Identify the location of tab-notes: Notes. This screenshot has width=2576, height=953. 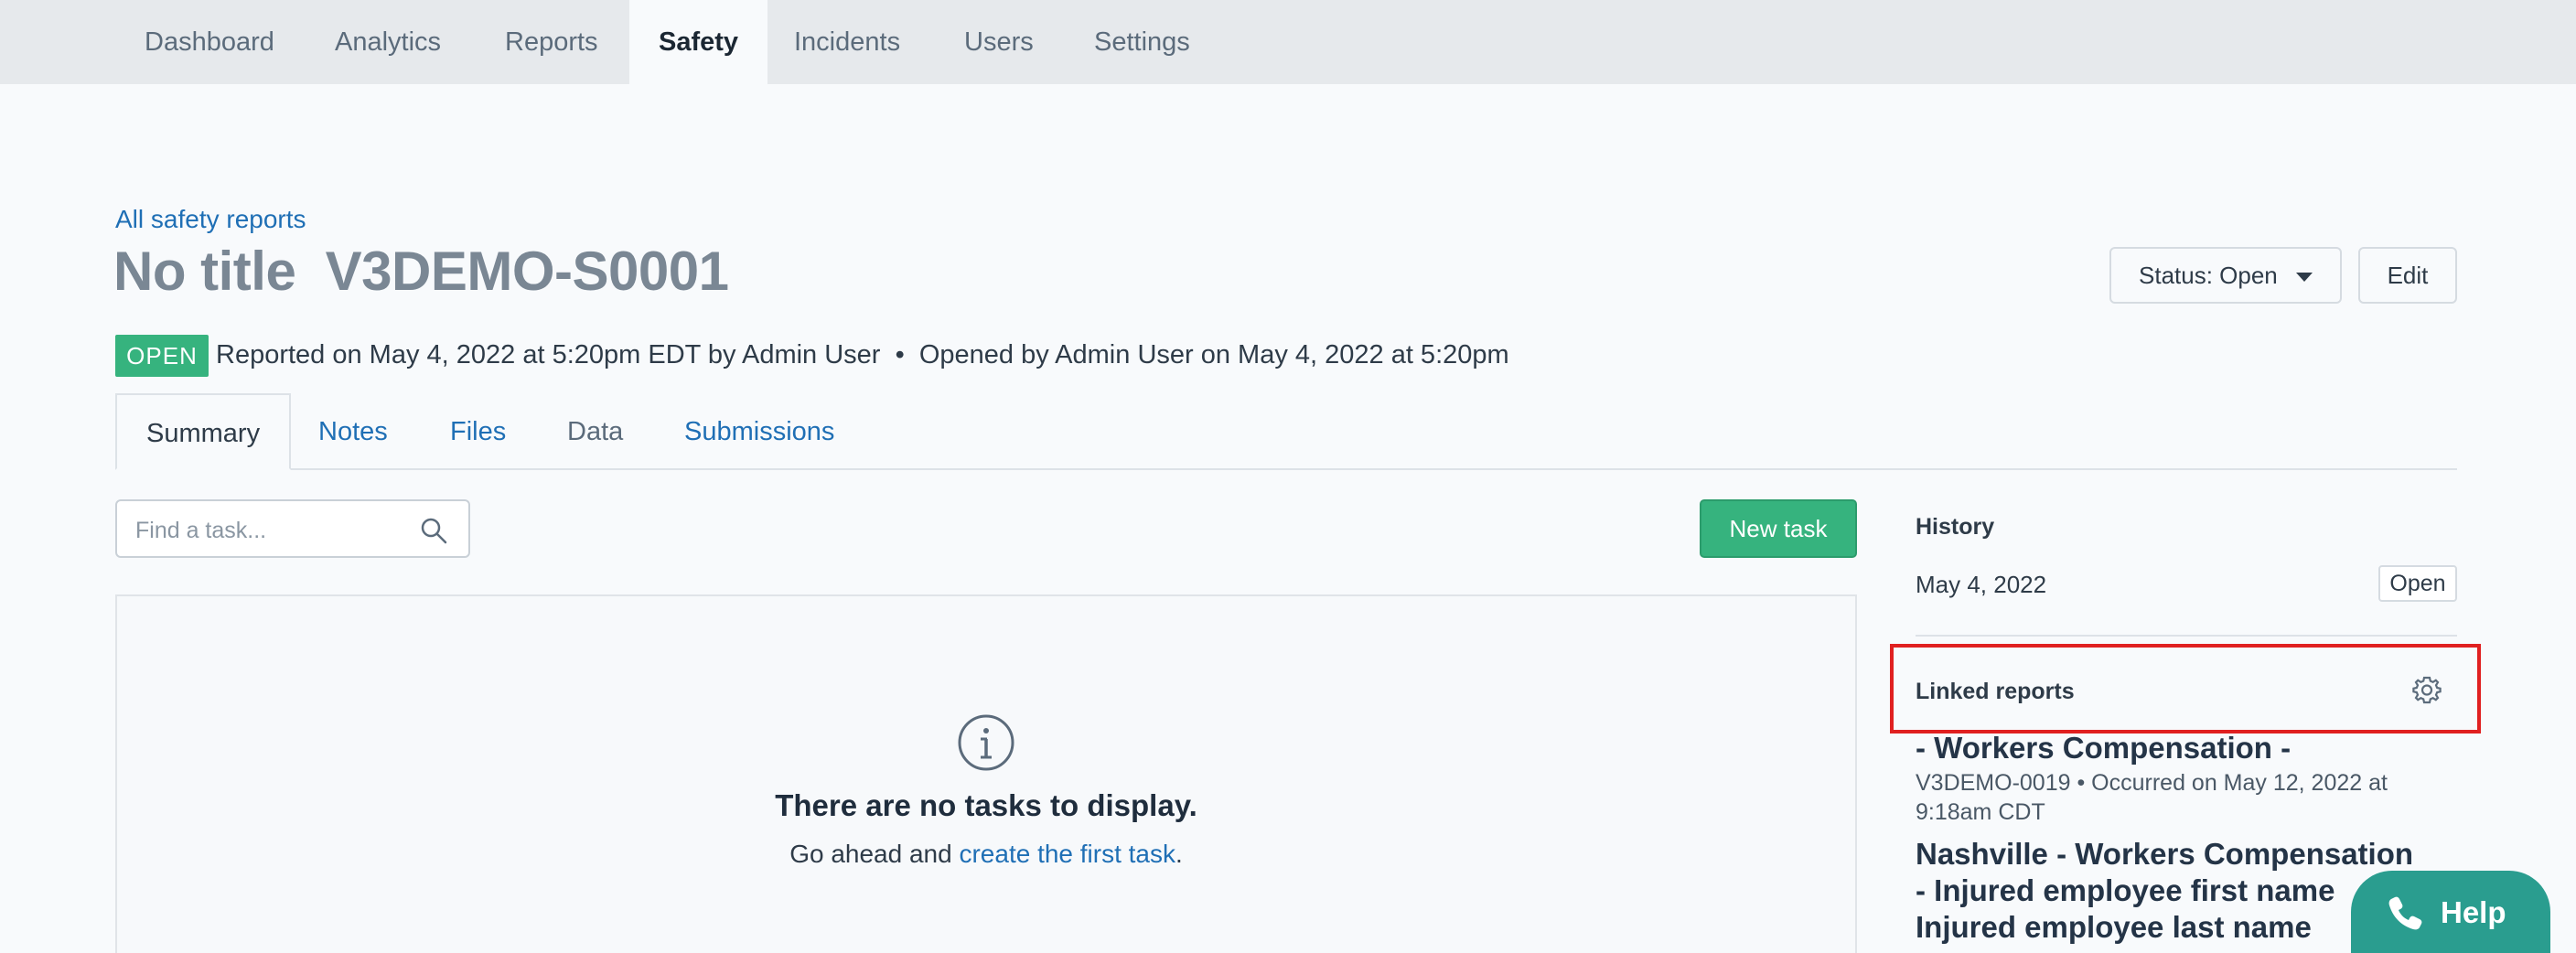
(353, 431).